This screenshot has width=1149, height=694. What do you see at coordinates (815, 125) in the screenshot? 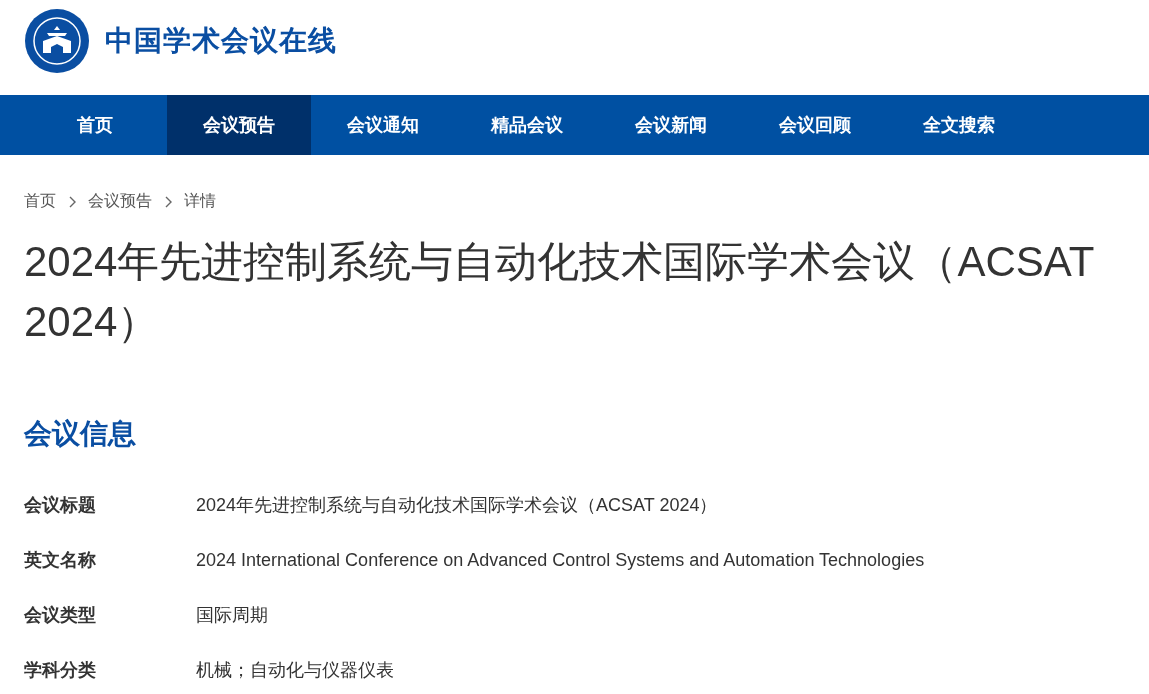
I see `nav-tab: 会议回顾` at bounding box center [815, 125].